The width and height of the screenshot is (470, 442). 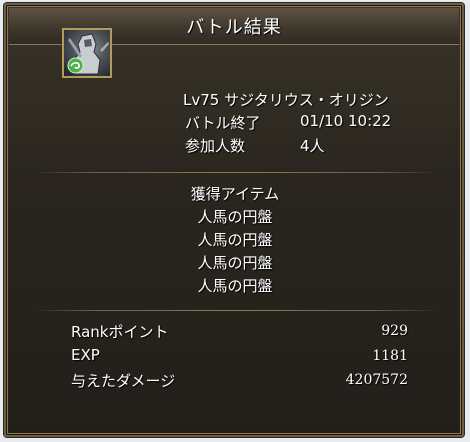 I want to click on damage-value: 4207572, so click(x=376, y=380).